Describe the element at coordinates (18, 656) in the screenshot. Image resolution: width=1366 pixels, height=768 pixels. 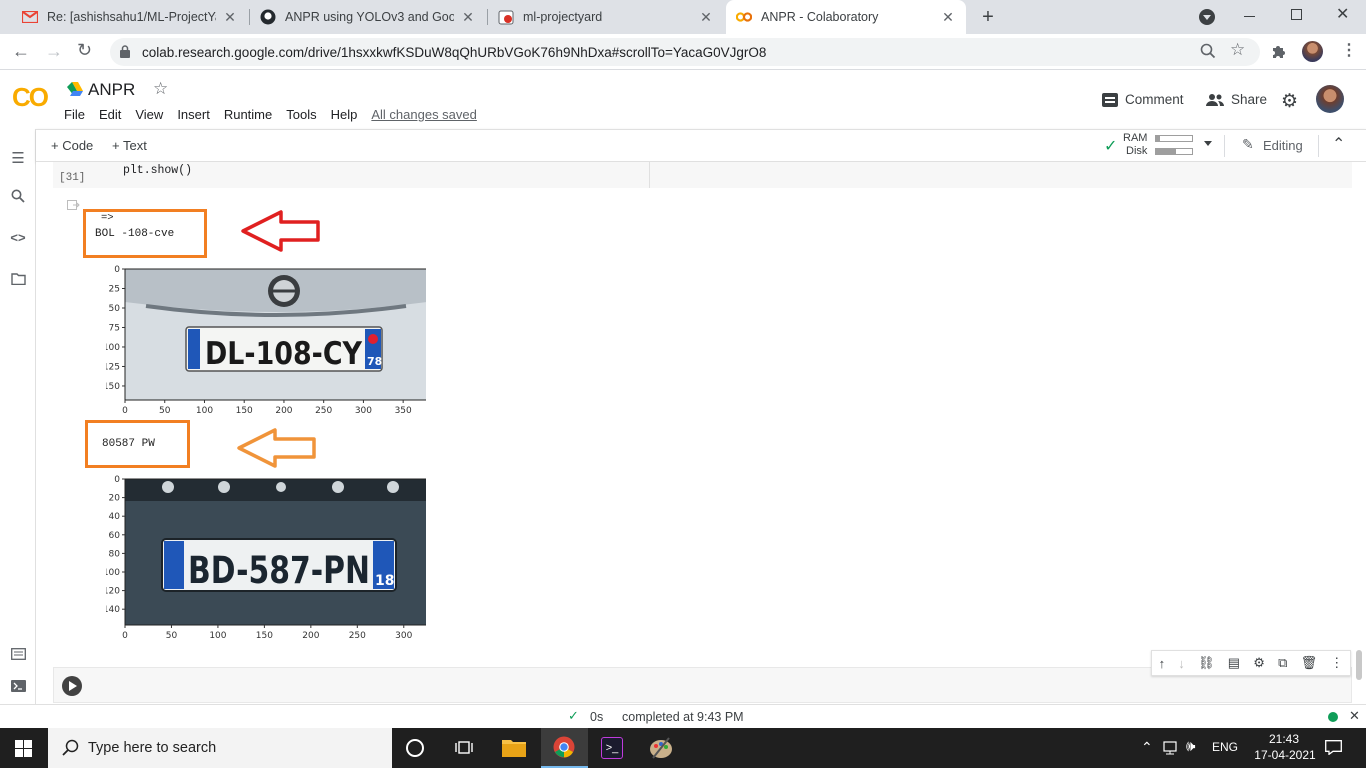
I see `command-palette-icon` at that location.